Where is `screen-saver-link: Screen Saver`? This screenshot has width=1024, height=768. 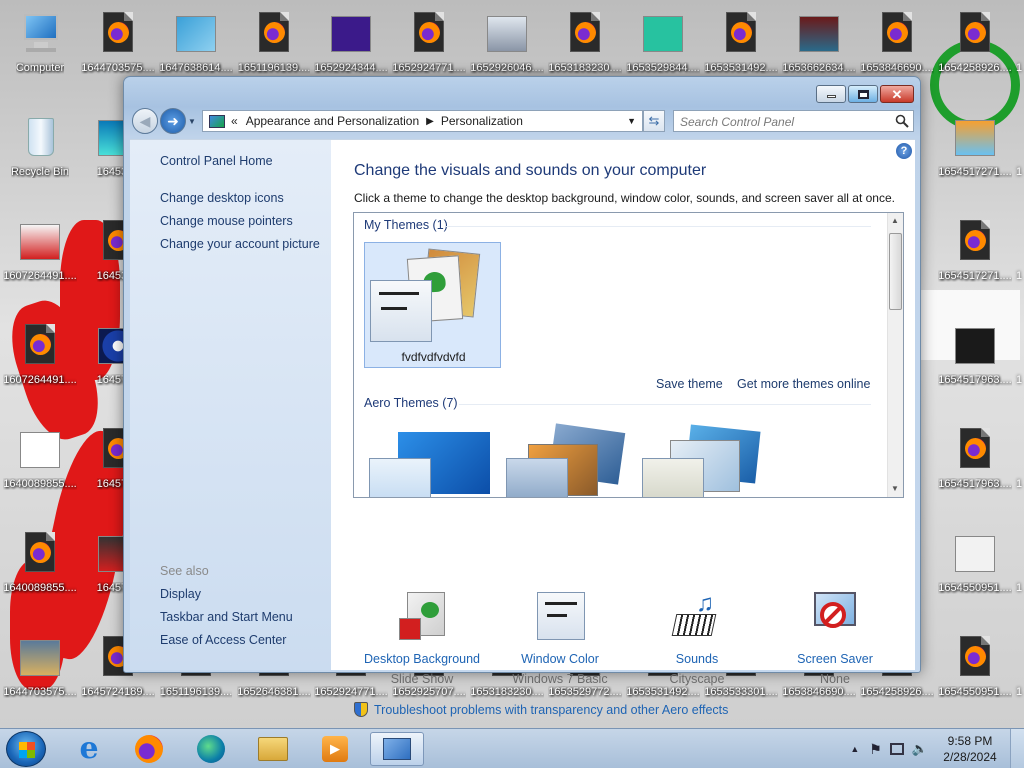
screen-saver-link: Screen Saver is located at coordinates (835, 659).